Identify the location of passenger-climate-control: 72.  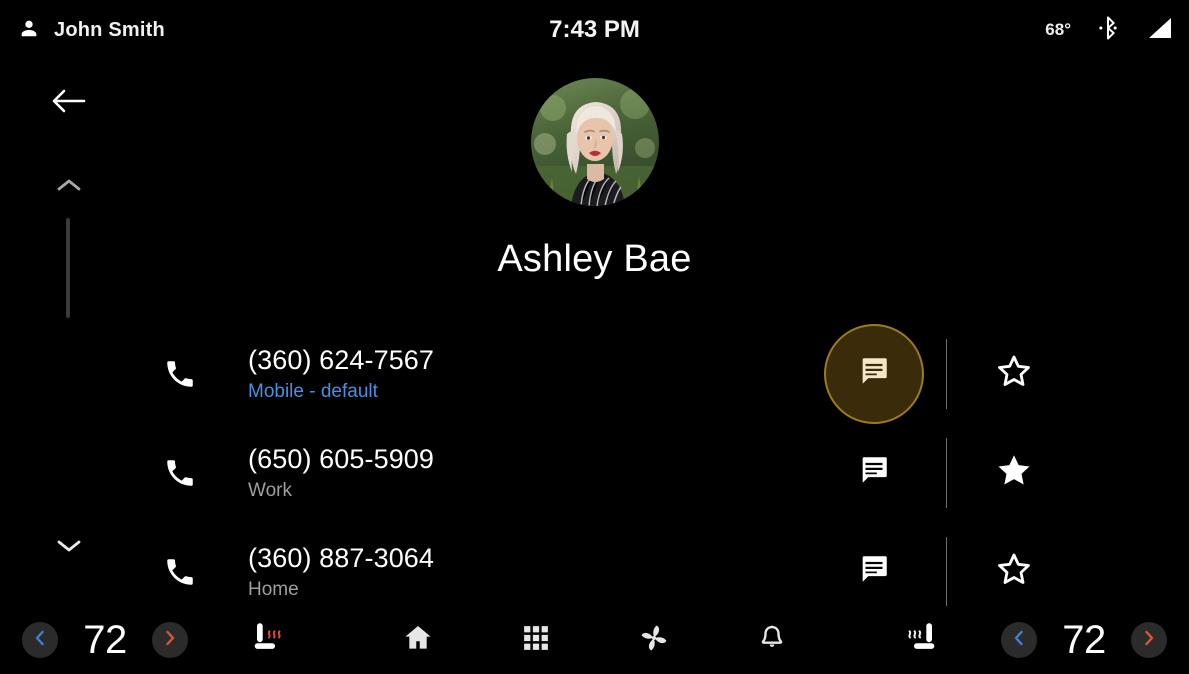
(1084, 640).